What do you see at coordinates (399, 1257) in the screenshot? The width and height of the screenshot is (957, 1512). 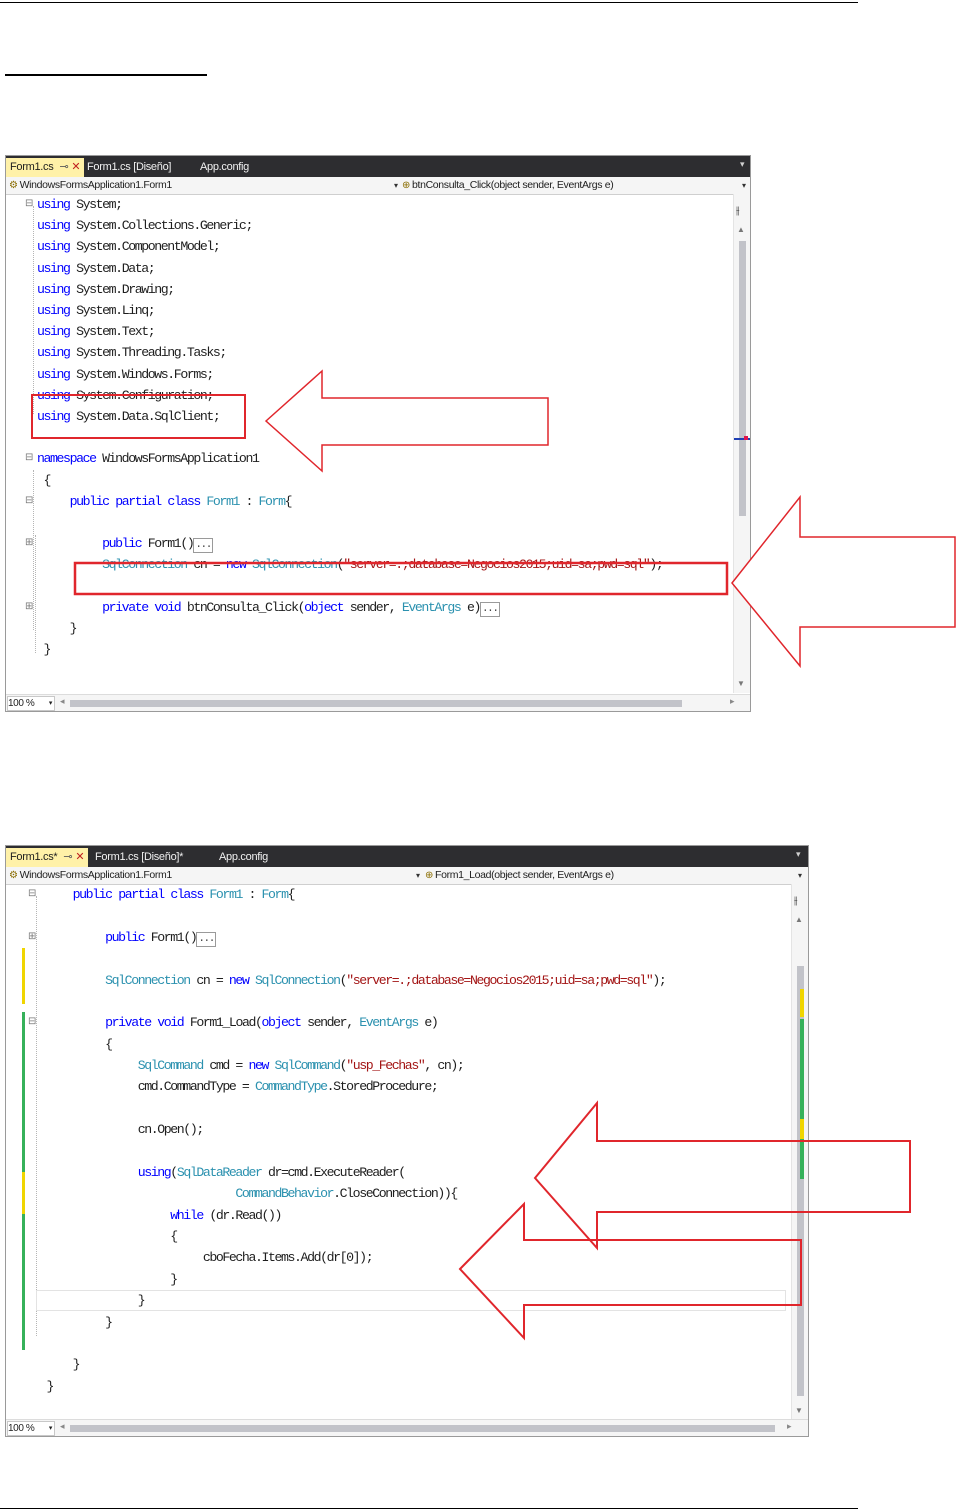 I see `code-line: cboFecha.Items.Add(dr[0]);` at bounding box center [399, 1257].